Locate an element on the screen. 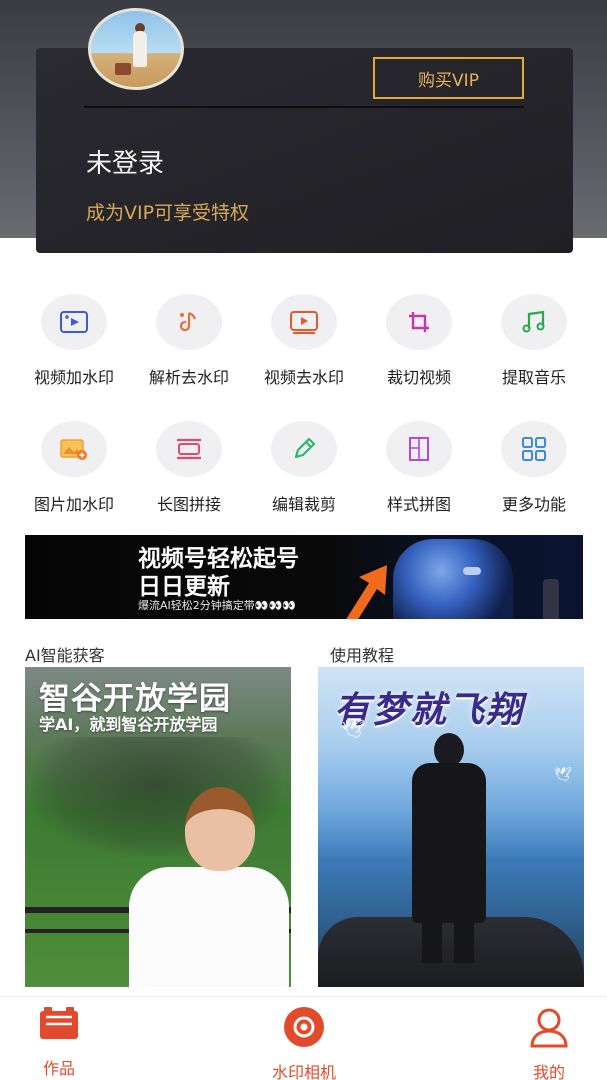  feature-image-add-watermark: 图片加水印 is located at coordinates (74, 468).